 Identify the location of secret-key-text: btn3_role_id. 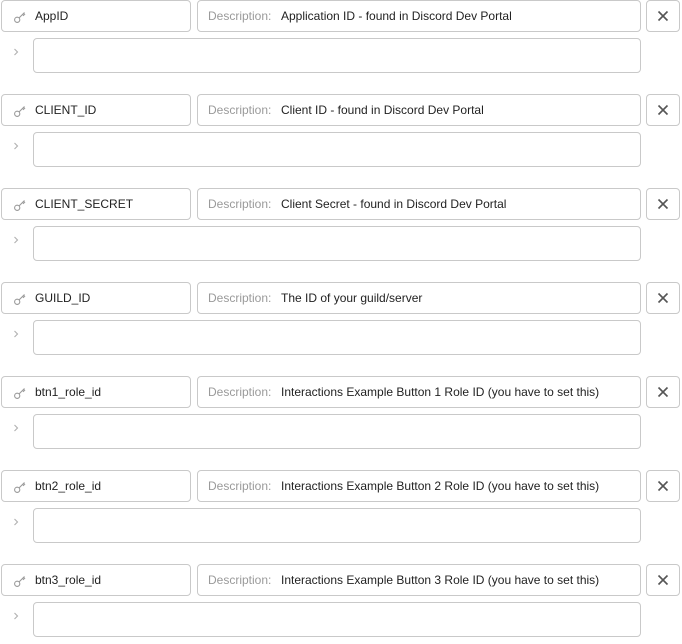
(68, 580).